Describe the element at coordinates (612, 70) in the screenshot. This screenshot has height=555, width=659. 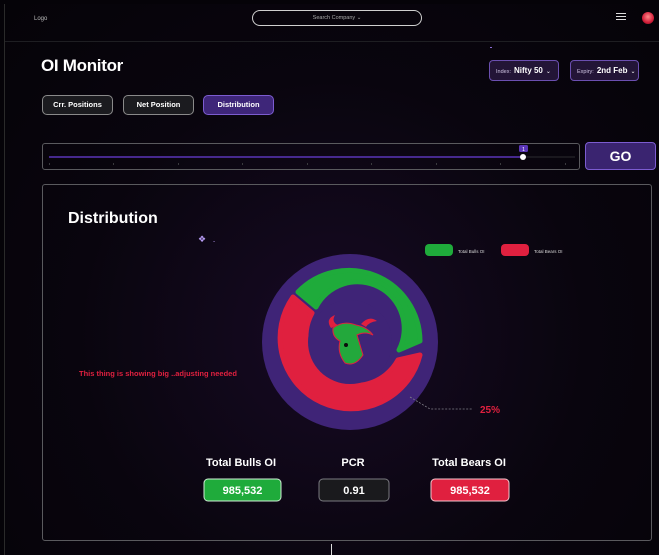
I see `expiry-value: 2nd Feb` at that location.